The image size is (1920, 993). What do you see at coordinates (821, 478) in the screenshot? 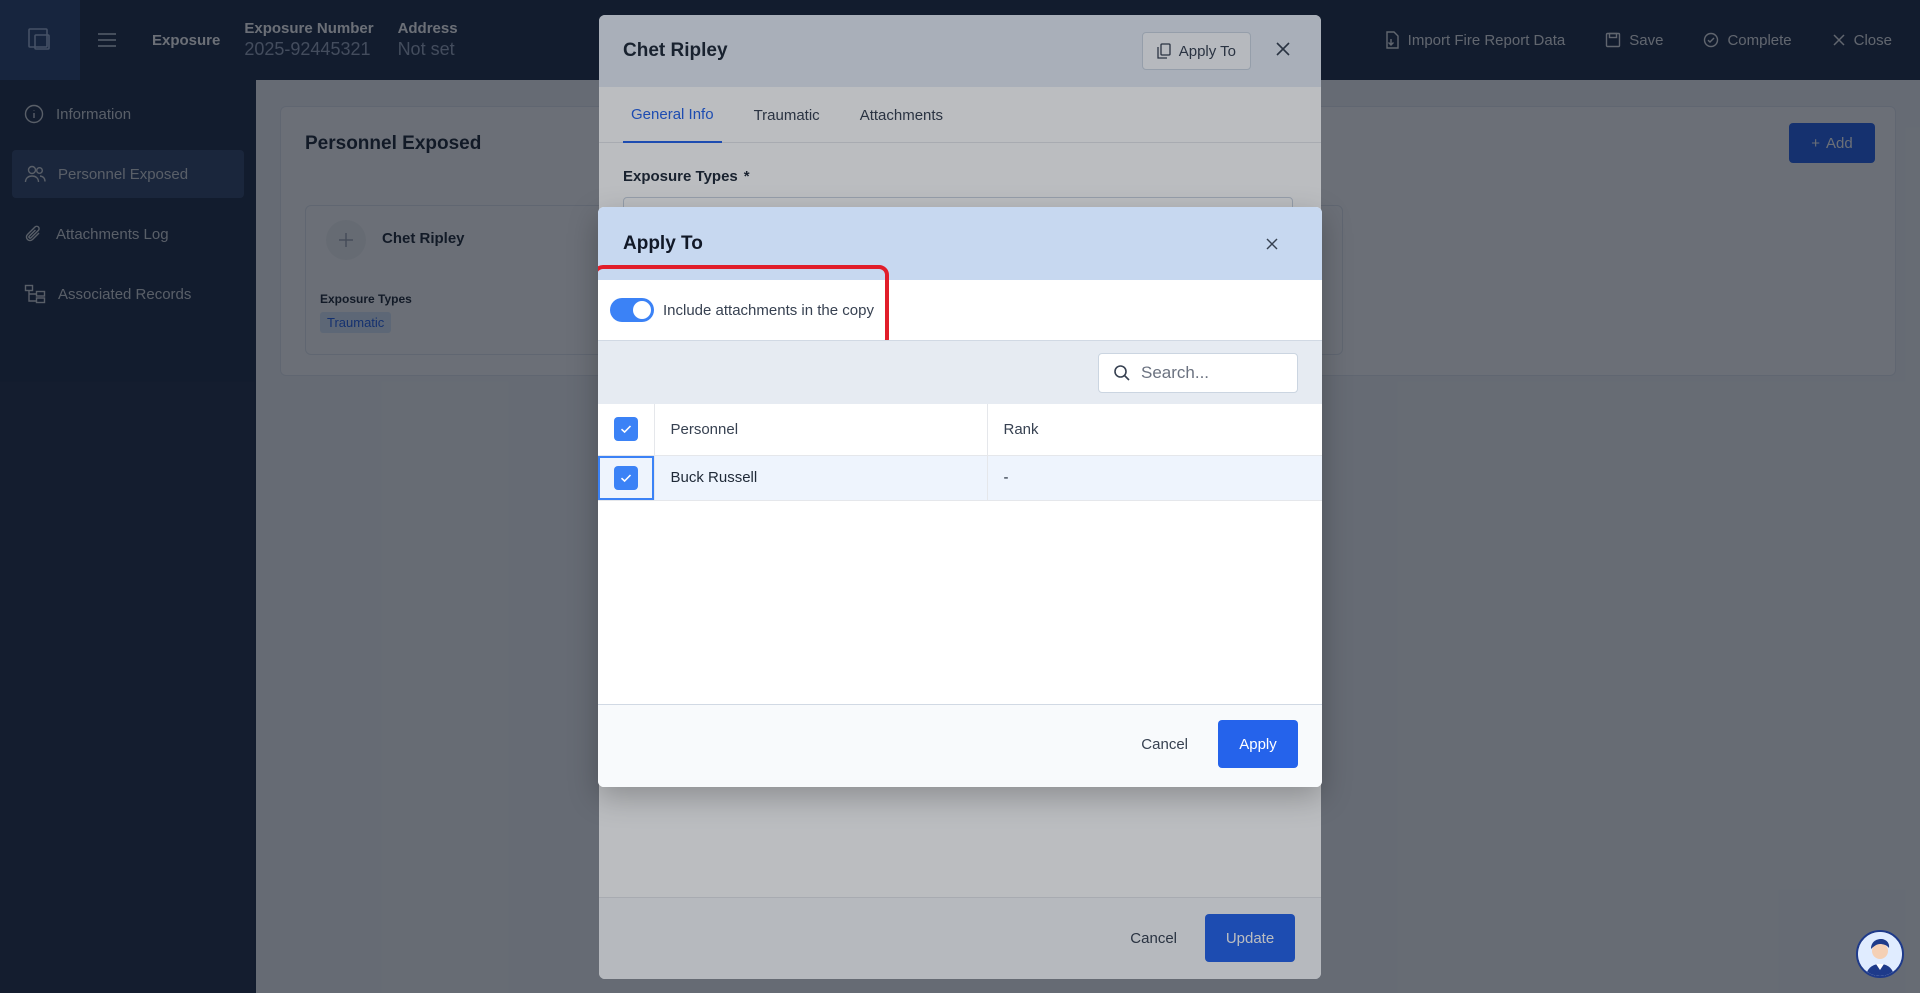
I see `personnel-cell: Buck Russell` at bounding box center [821, 478].